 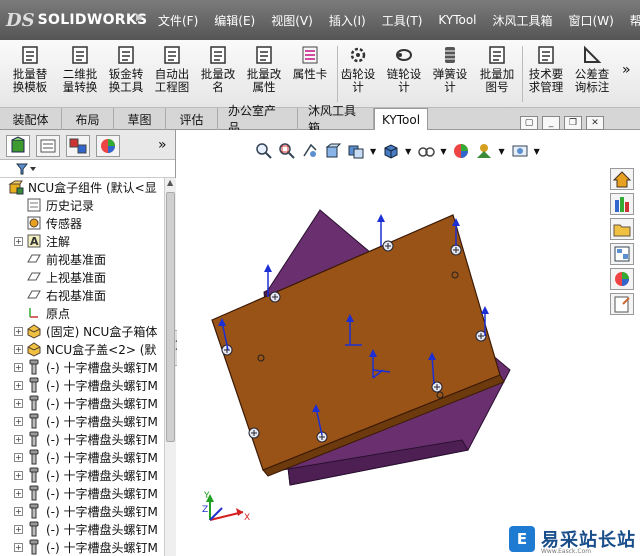 I want to click on hide-show-dropdown-icon: ▼, so click(x=443, y=151).